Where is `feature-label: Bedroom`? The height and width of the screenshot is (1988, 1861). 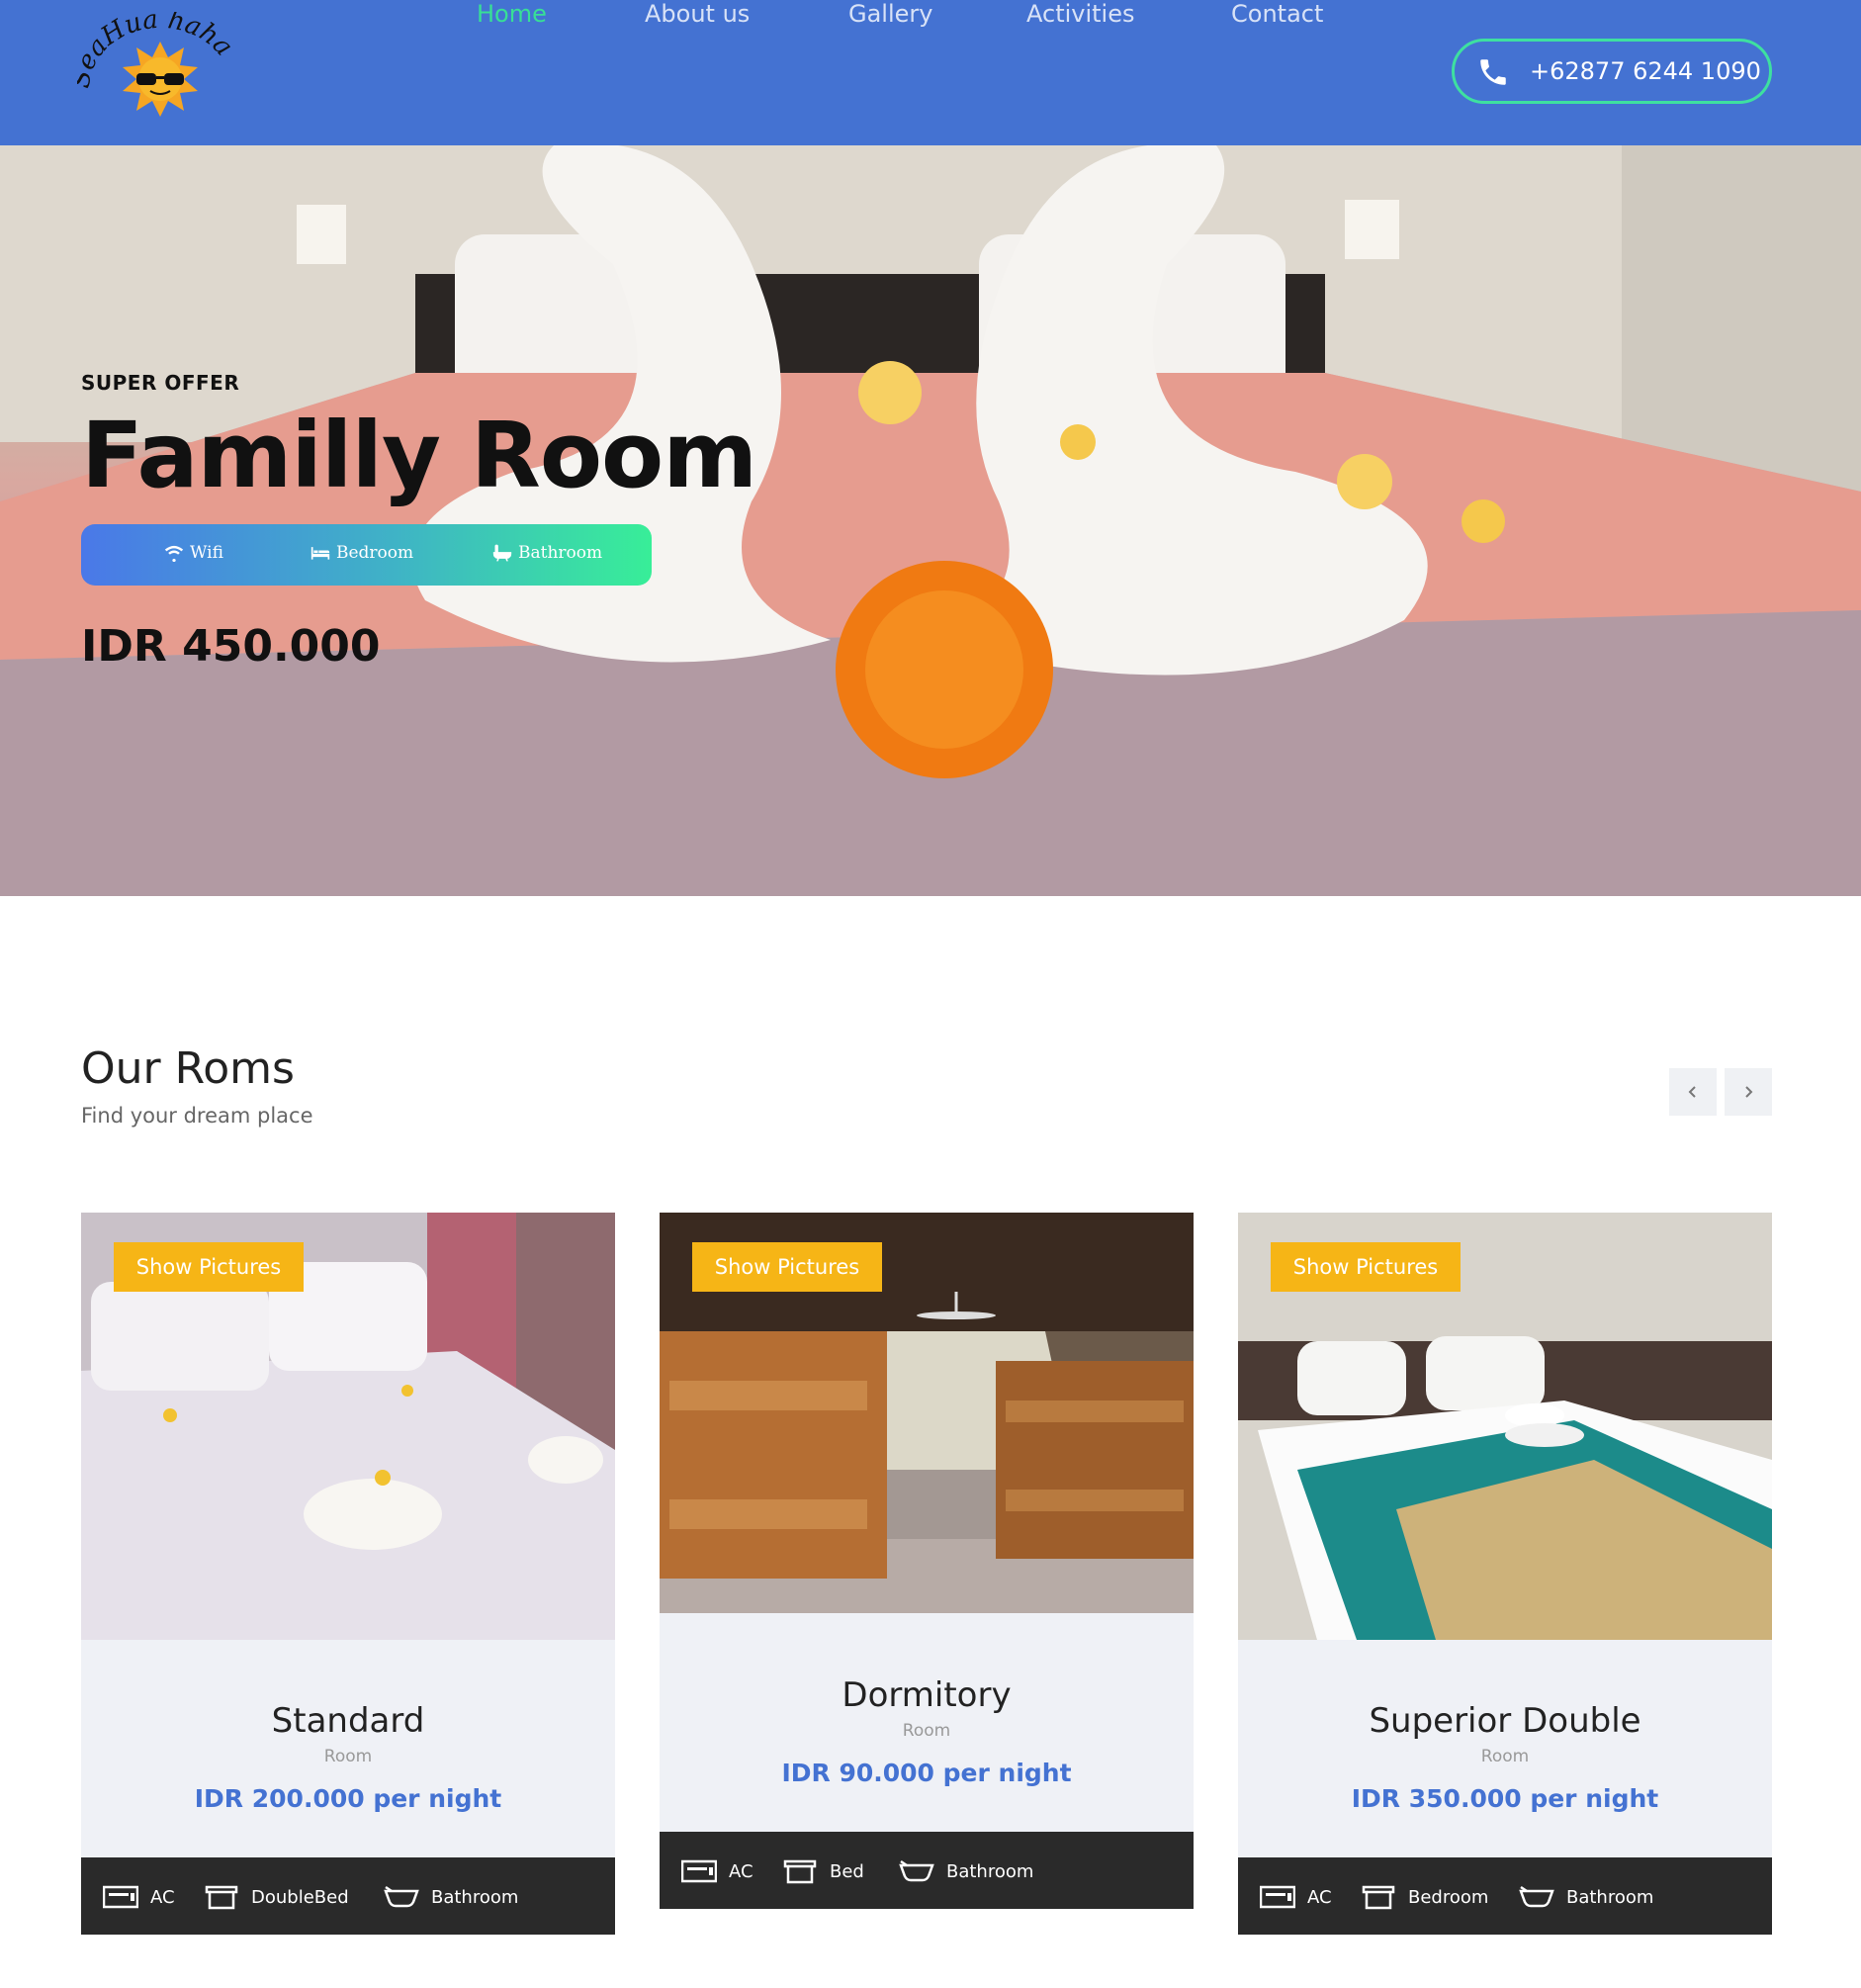
feature-label: Bedroom is located at coordinates (1449, 1897).